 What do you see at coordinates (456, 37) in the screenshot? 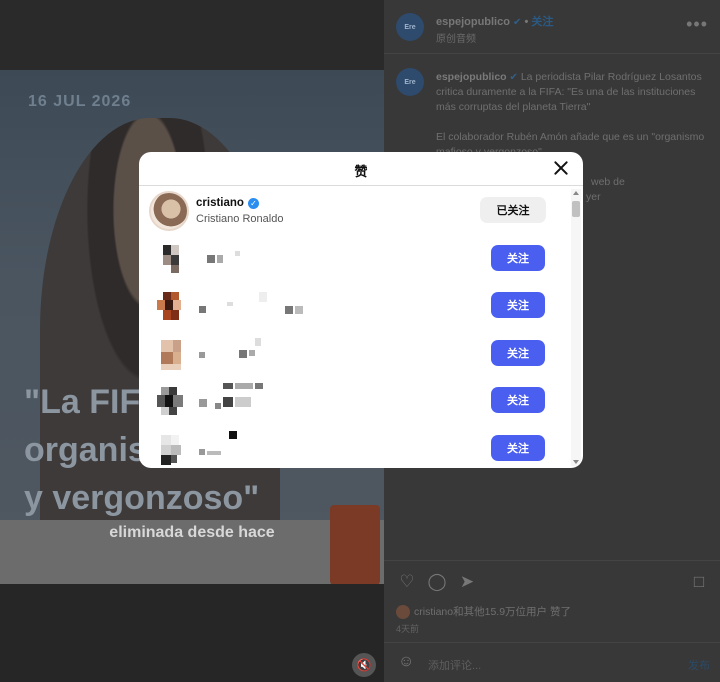
I see `audio-label: 原创音频` at bounding box center [456, 37].